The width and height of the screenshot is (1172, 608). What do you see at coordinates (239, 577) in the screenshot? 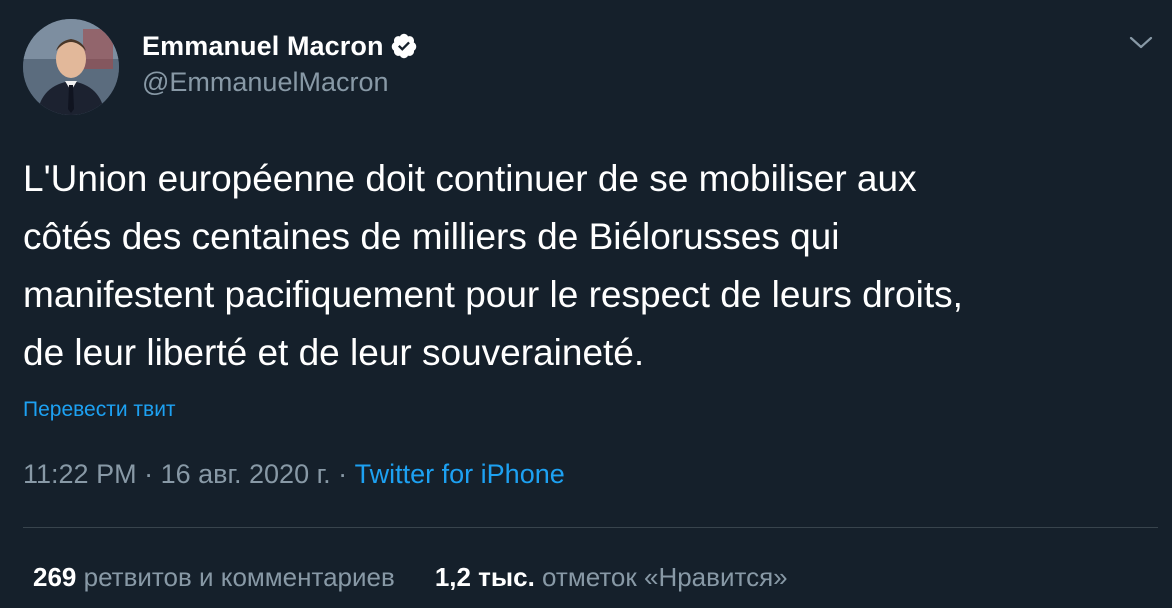
I see `retweets-label: ретвитов и комментариев` at bounding box center [239, 577].